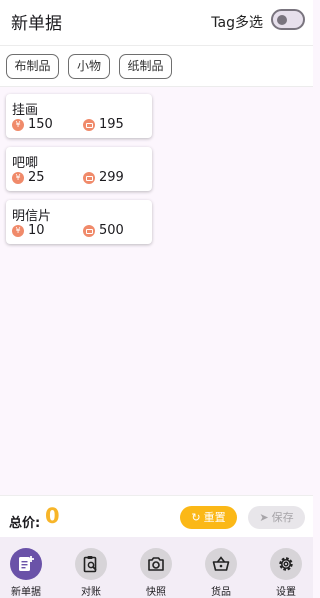 This screenshot has width=320, height=598. What do you see at coordinates (214, 517) in the screenshot?
I see `reset-label: 重置` at bounding box center [214, 517].